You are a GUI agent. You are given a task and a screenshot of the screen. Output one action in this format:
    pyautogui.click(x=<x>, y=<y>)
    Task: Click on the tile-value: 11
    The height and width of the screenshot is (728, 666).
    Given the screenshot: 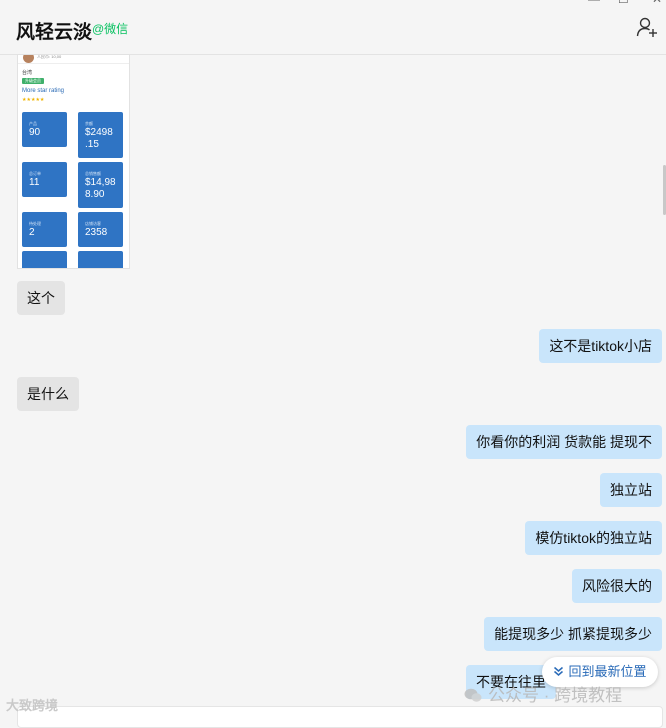 What is the action you would take?
    pyautogui.click(x=34, y=182)
    